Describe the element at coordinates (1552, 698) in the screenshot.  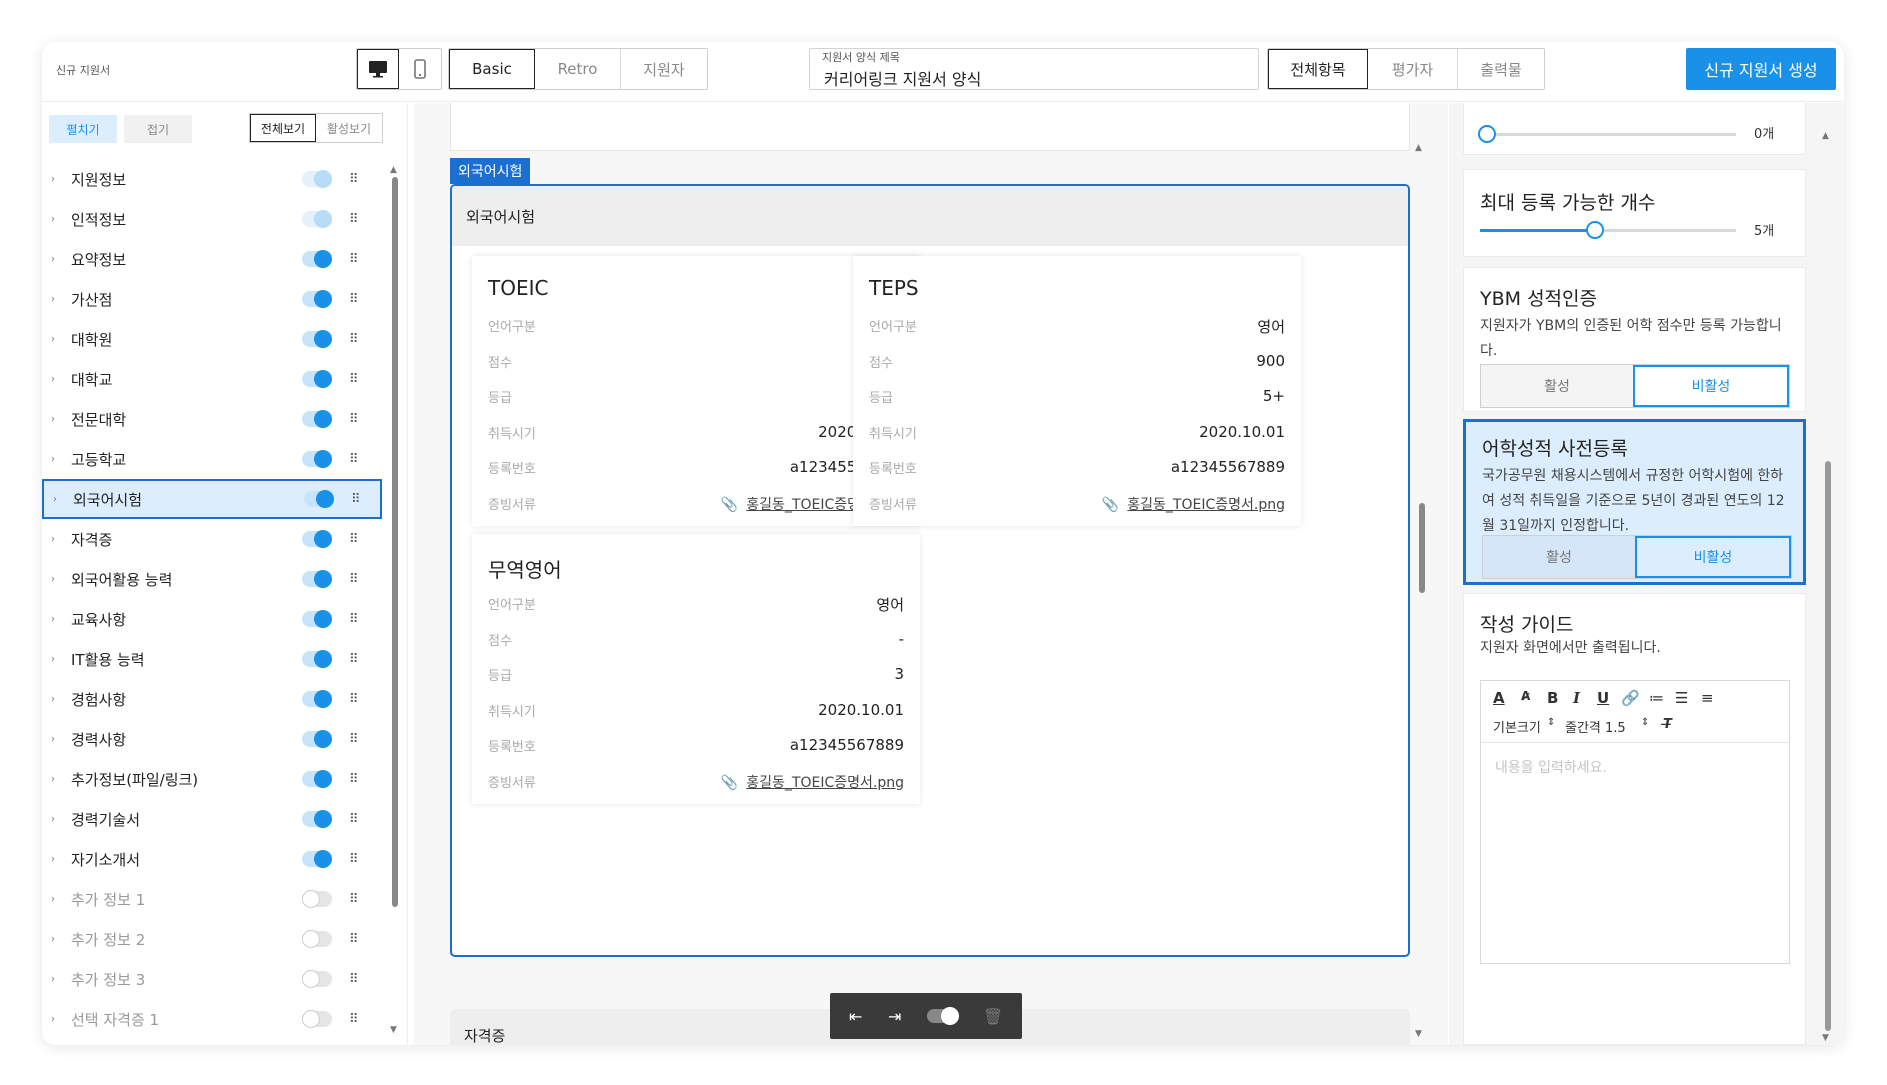
I see `bold-icon: B` at that location.